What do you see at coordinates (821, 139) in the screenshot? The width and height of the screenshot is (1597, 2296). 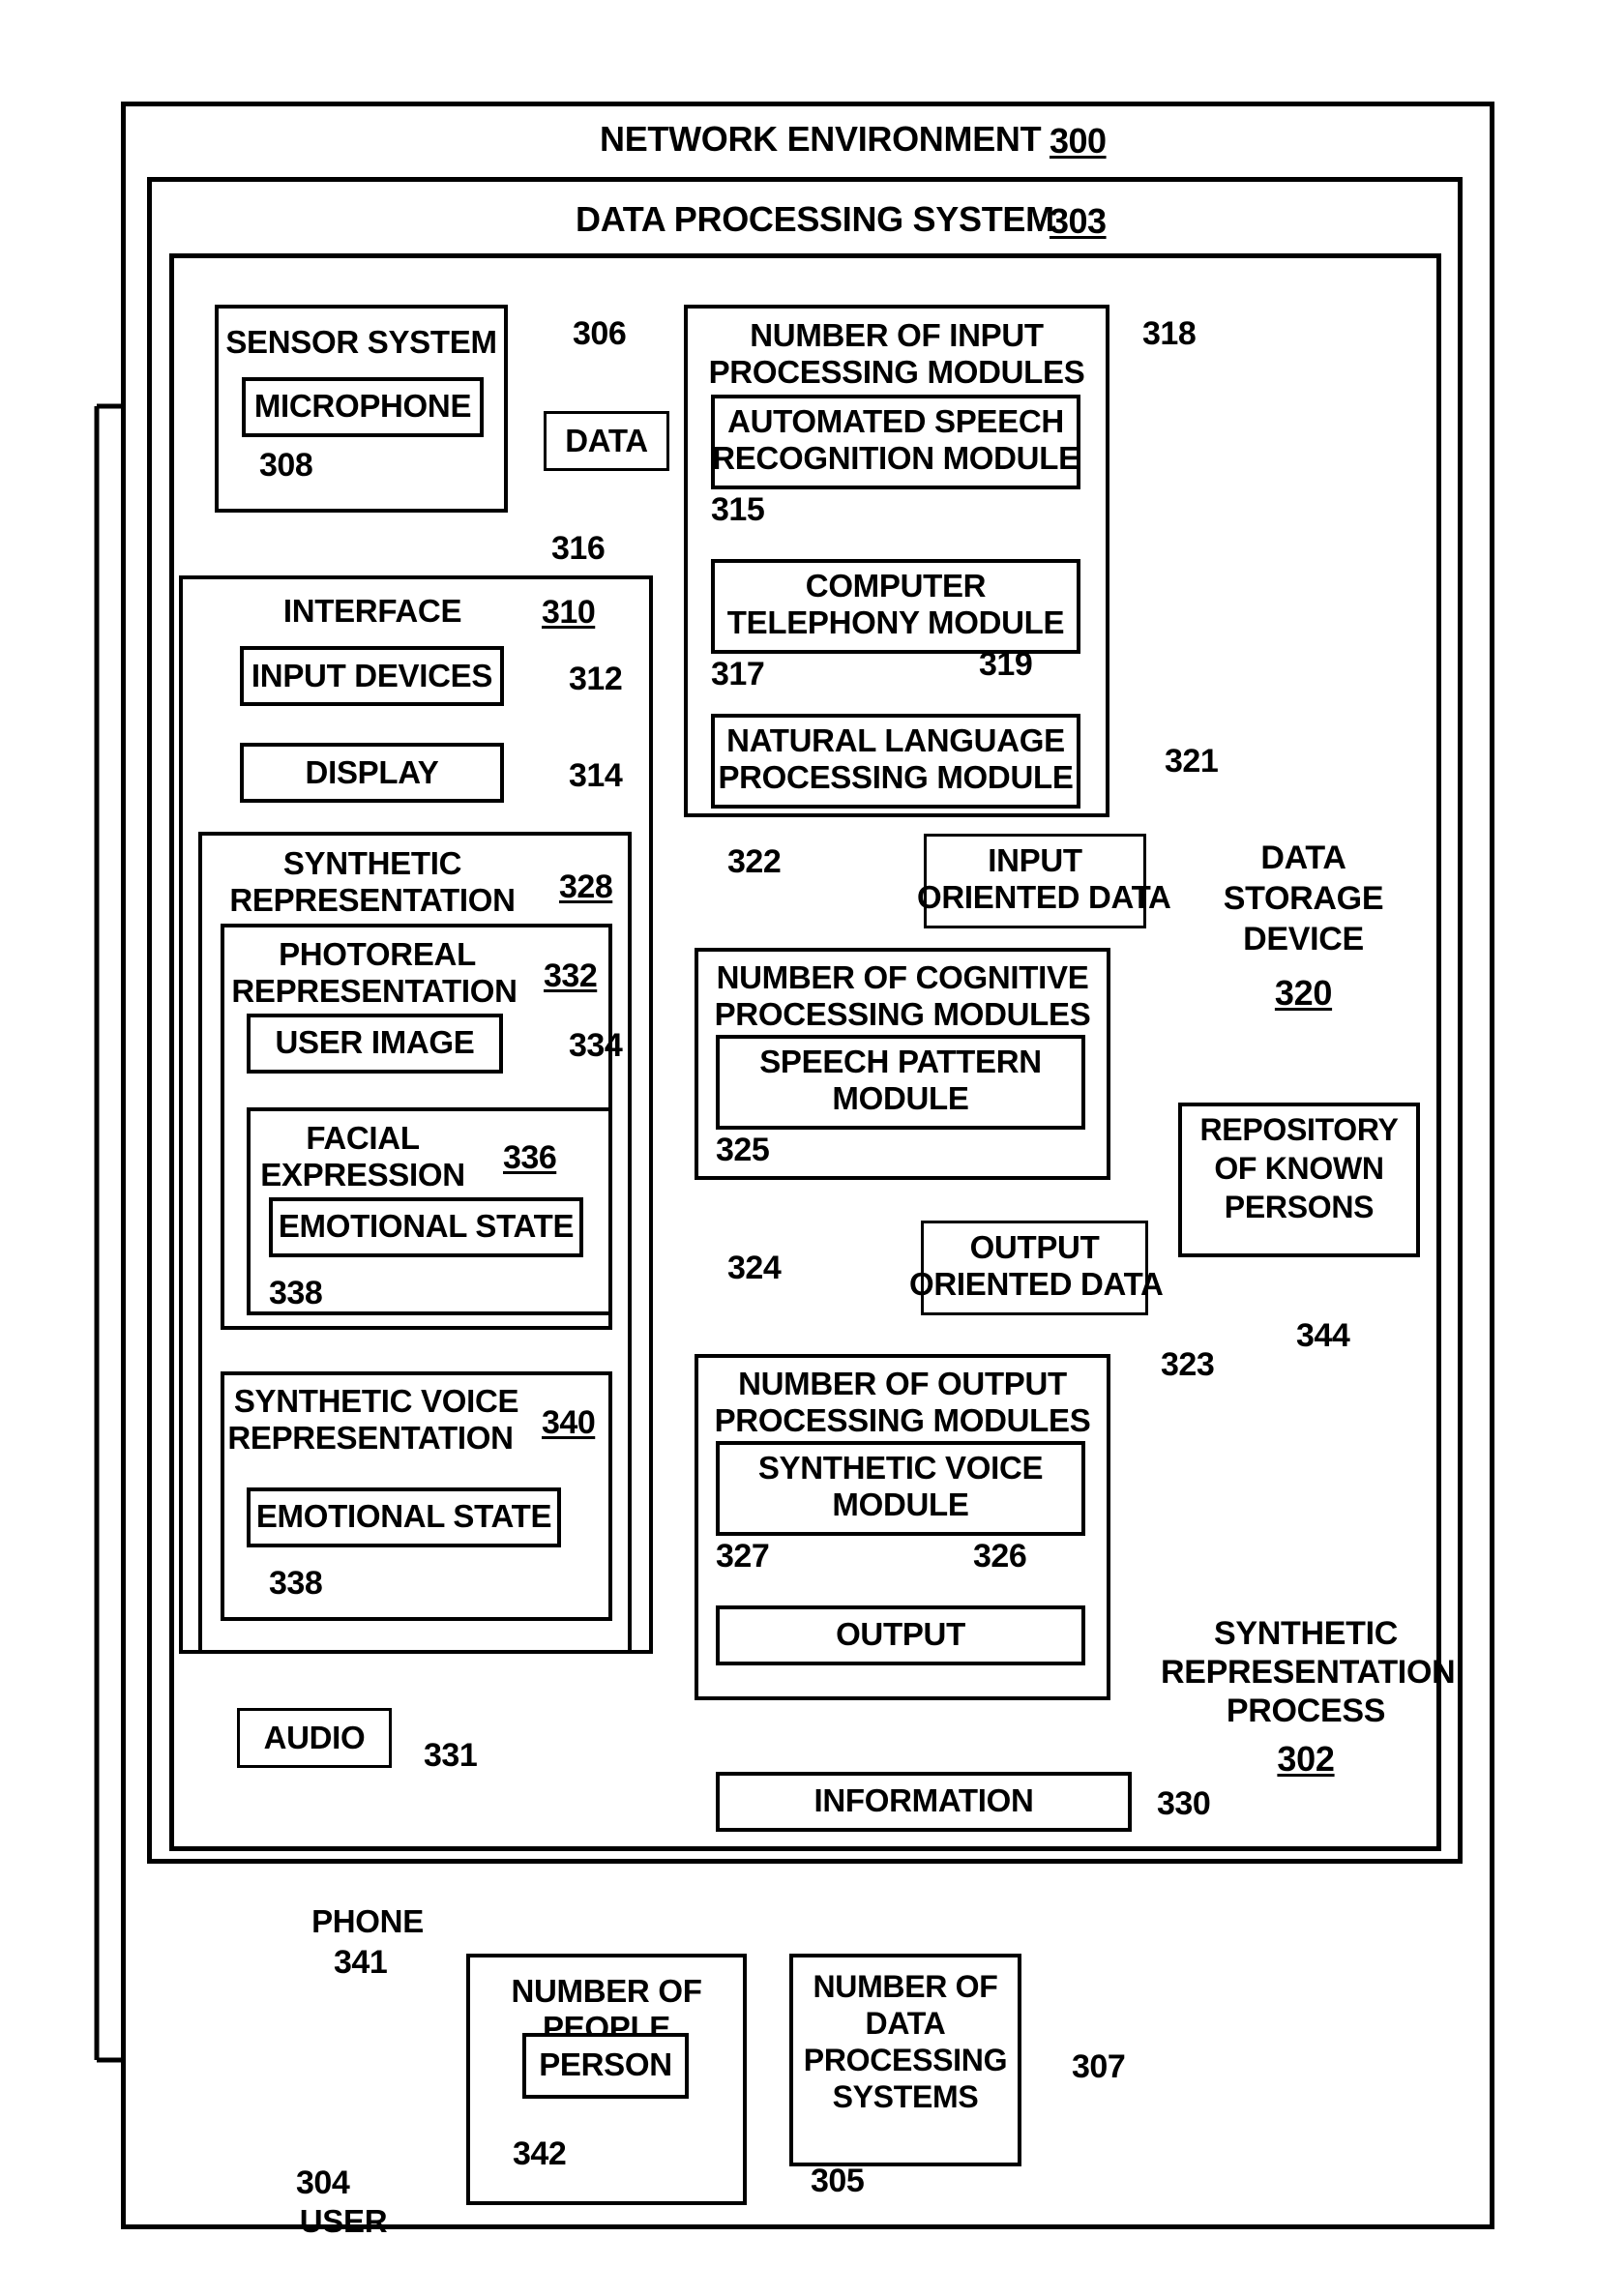 I see `network-environment-title: NETWORK ENVIRONMENT` at bounding box center [821, 139].